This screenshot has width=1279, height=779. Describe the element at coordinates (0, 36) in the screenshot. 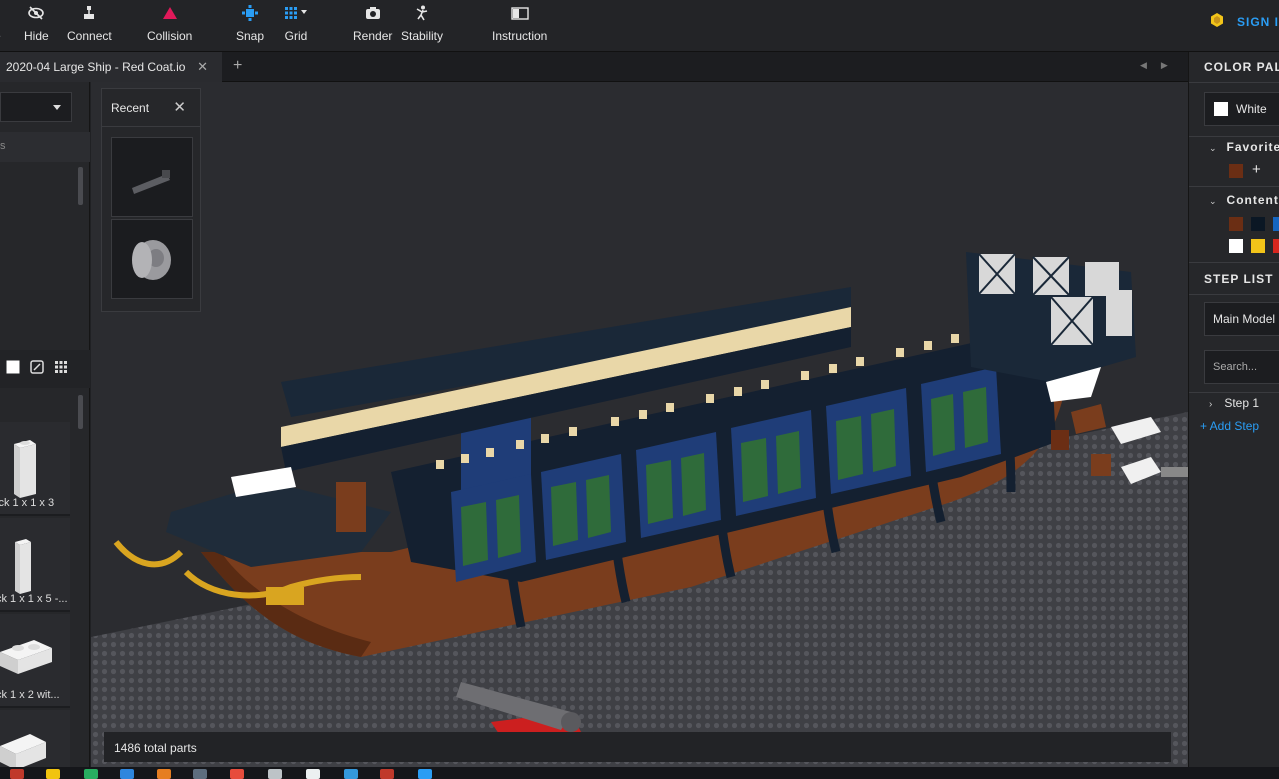

I see `toolbar-partial-label: e` at that location.